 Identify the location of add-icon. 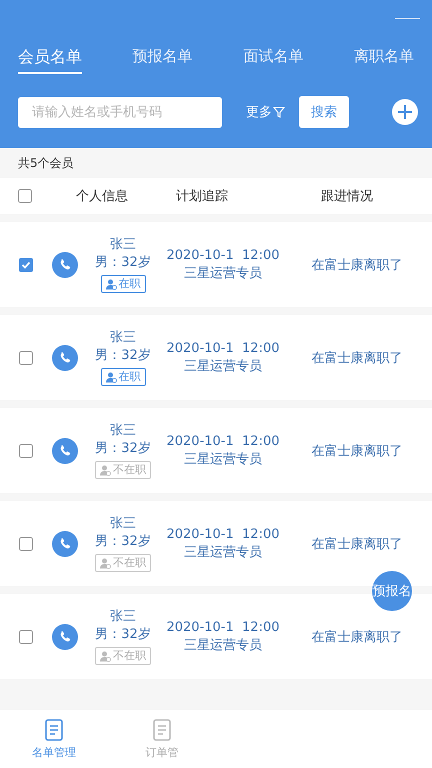
(405, 112).